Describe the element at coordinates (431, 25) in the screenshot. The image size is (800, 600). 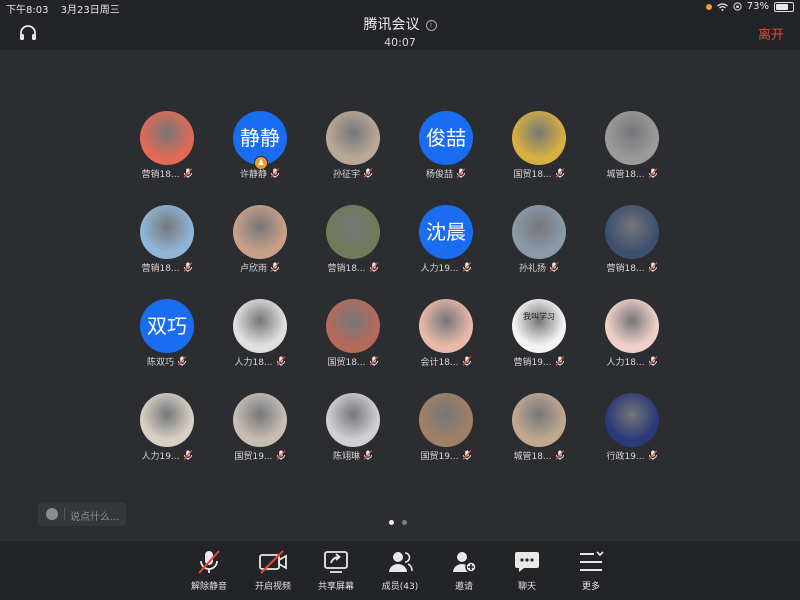
I see `info-icon: i` at that location.